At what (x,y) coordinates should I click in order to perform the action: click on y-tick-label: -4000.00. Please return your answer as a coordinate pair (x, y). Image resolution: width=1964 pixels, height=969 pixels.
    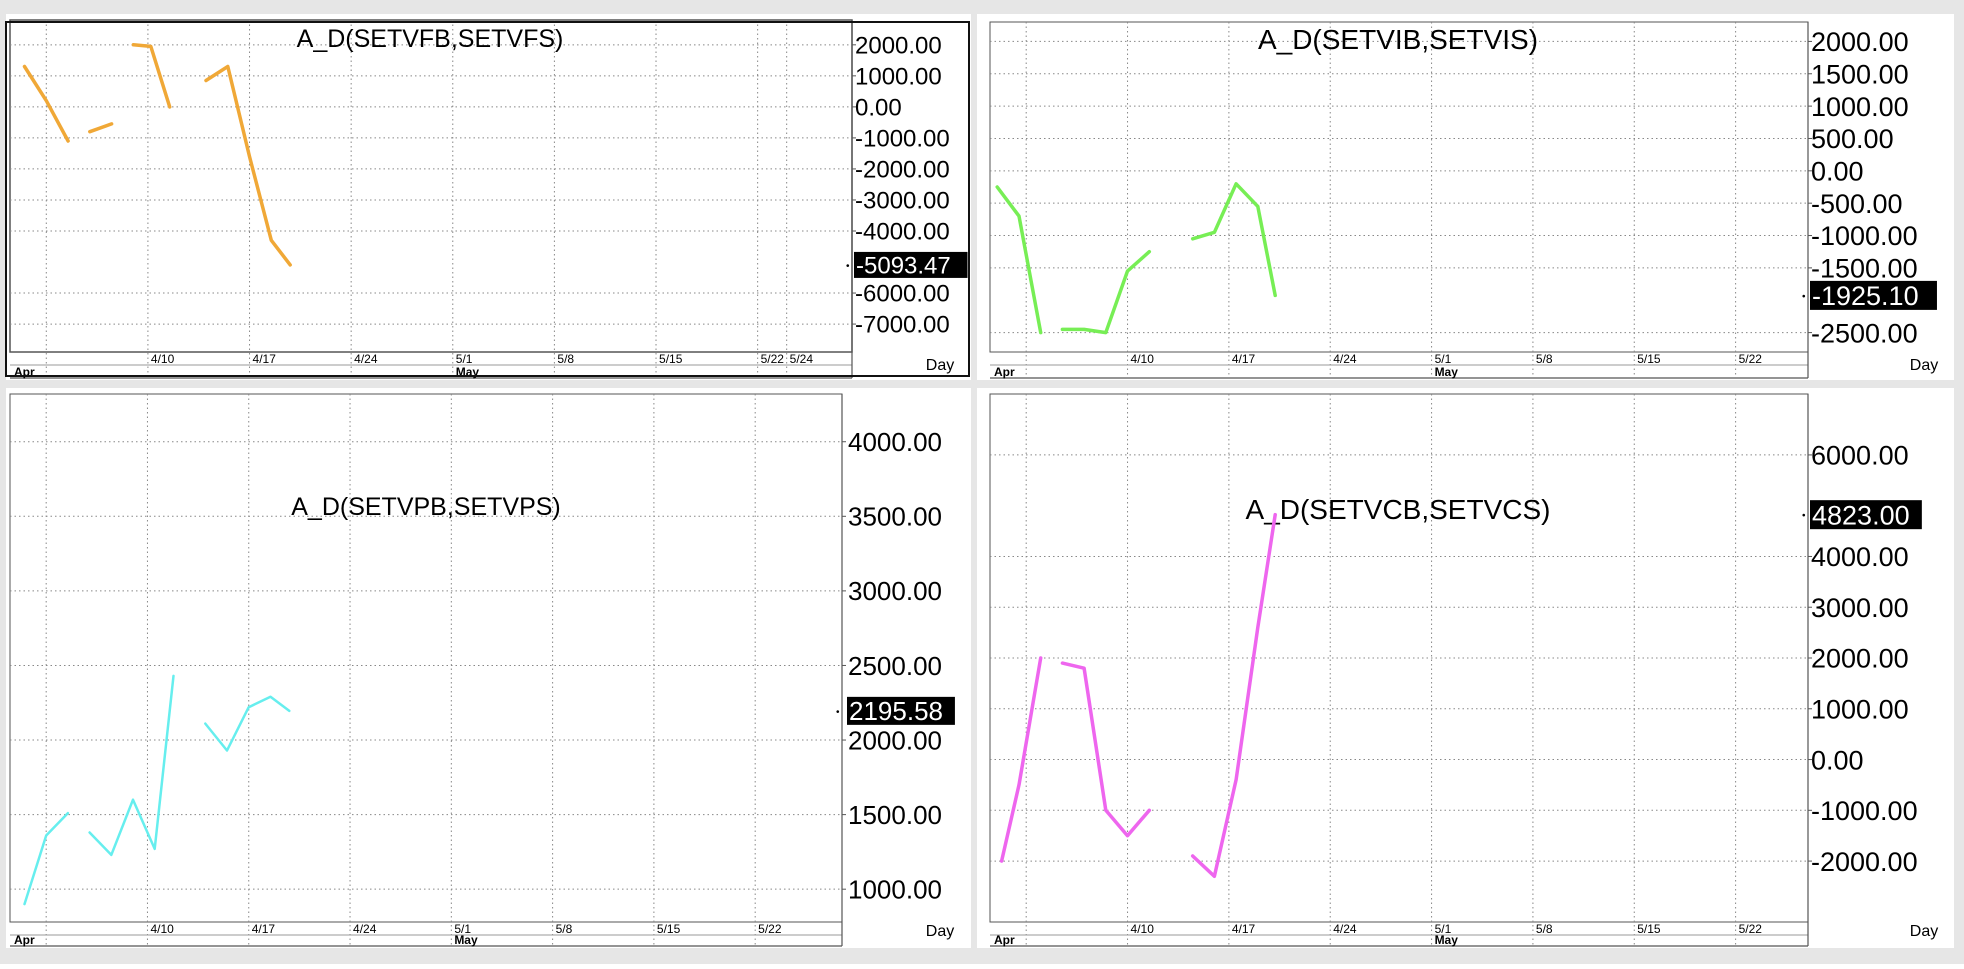
    Looking at the image, I should click on (902, 232).